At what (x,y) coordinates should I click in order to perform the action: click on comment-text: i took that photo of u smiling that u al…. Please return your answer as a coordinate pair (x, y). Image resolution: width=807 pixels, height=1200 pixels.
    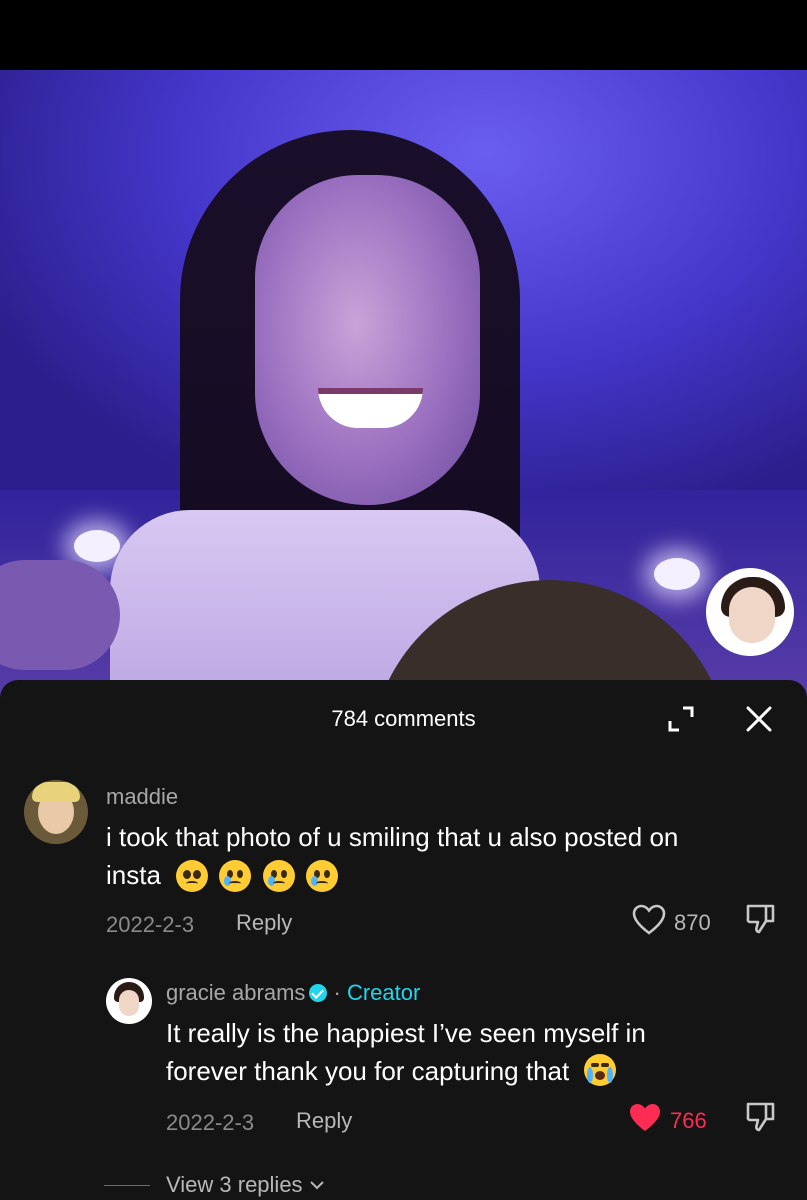
    Looking at the image, I should click on (451, 857).